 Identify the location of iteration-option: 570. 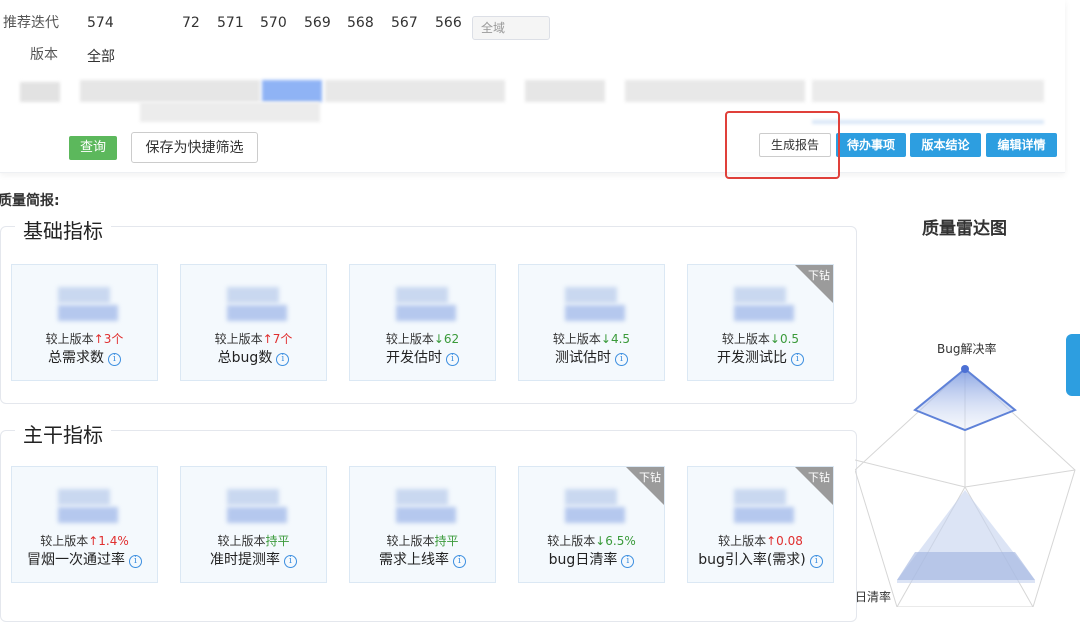
(273, 23).